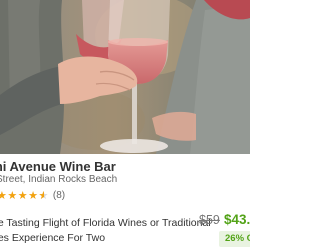 Image resolution: width=320 pixels, height=250 pixels. I want to click on deal-address: Street, Indian Rocks Beach, so click(59, 179).